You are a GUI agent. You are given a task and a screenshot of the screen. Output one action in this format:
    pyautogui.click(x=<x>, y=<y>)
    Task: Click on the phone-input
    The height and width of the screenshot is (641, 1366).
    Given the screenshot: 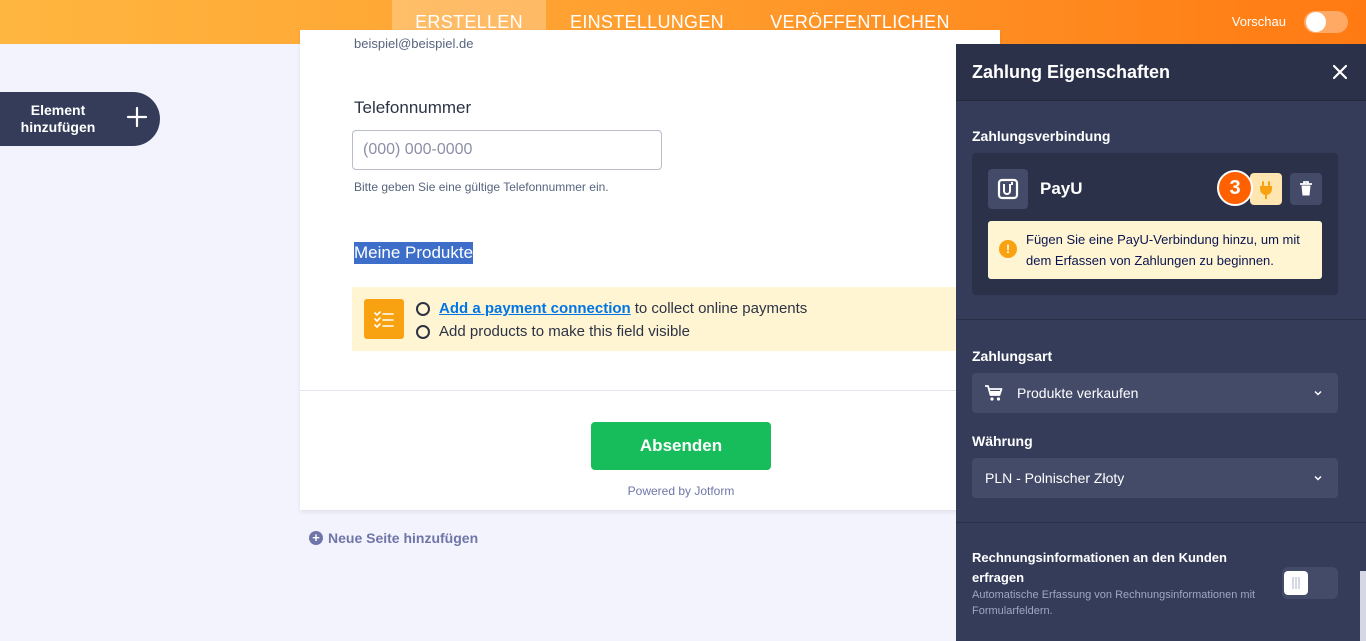 What is the action you would take?
    pyautogui.click(x=507, y=150)
    